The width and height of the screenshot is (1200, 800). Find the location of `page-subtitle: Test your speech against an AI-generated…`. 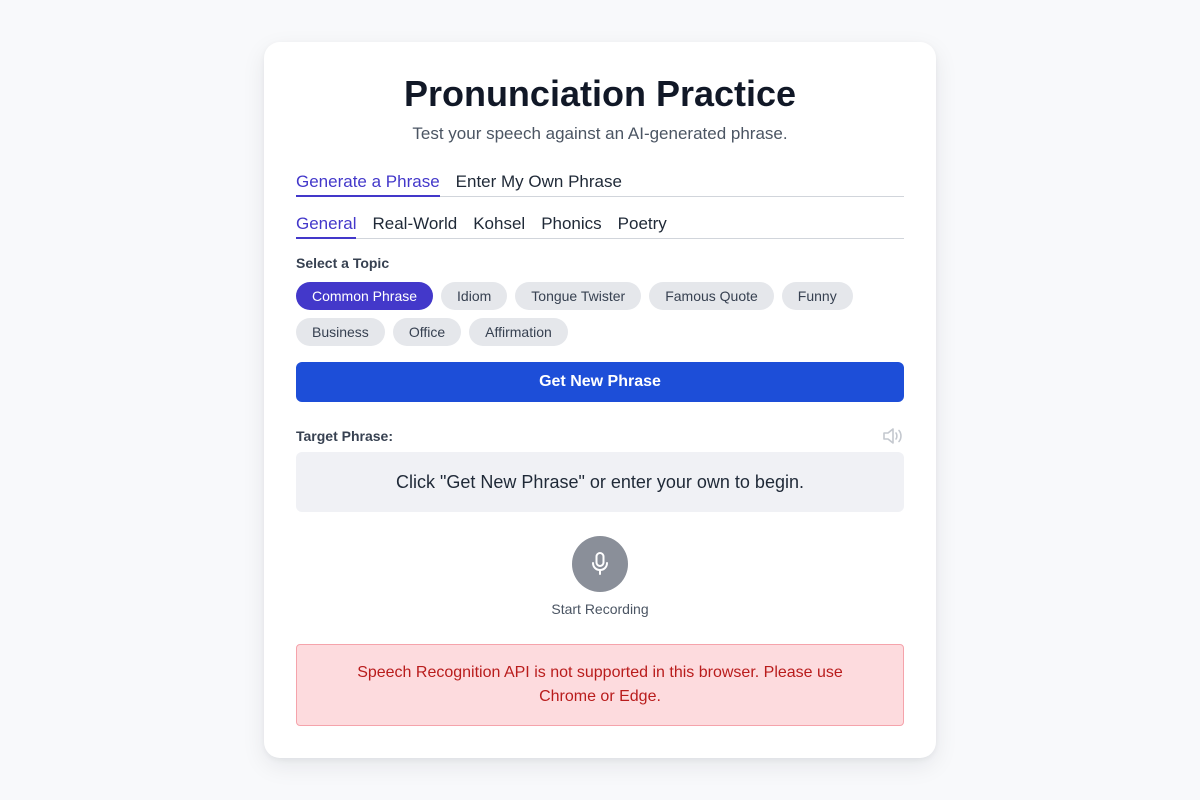

page-subtitle: Test your speech against an AI-generated… is located at coordinates (600, 133).